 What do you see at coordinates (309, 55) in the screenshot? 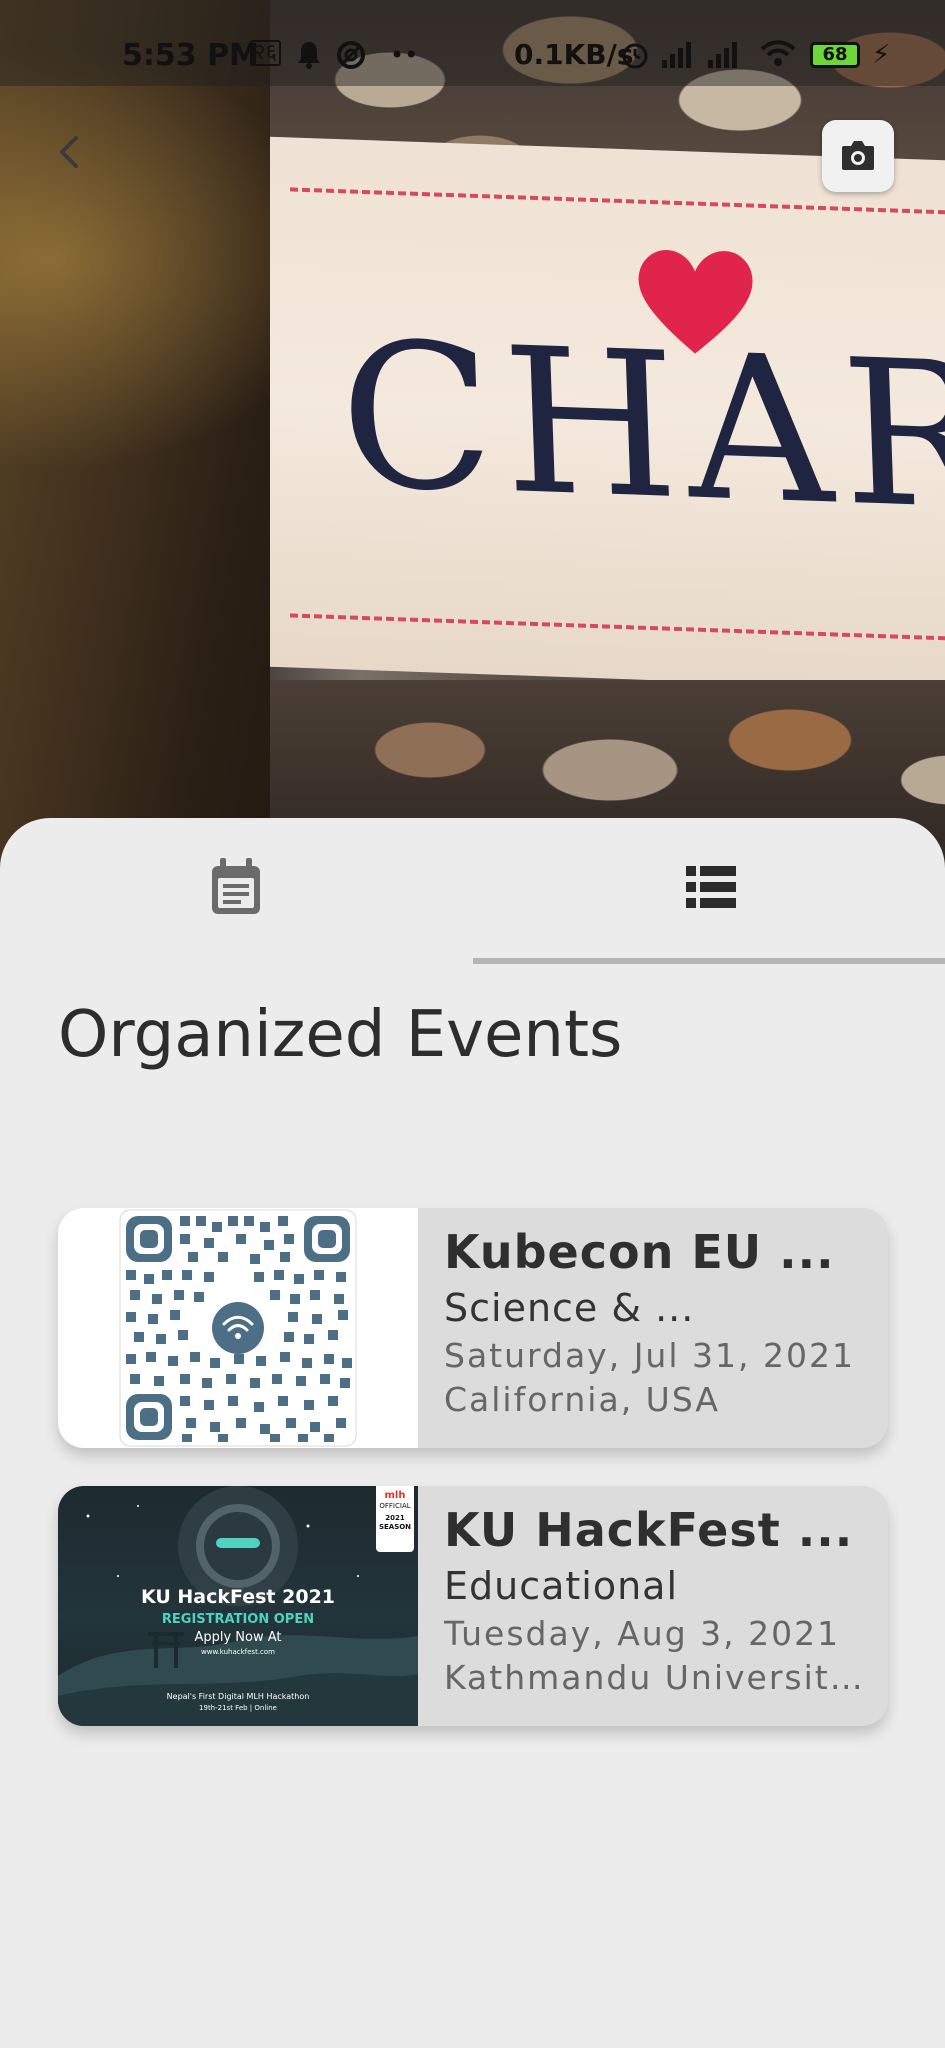
I see `bell-icon` at bounding box center [309, 55].